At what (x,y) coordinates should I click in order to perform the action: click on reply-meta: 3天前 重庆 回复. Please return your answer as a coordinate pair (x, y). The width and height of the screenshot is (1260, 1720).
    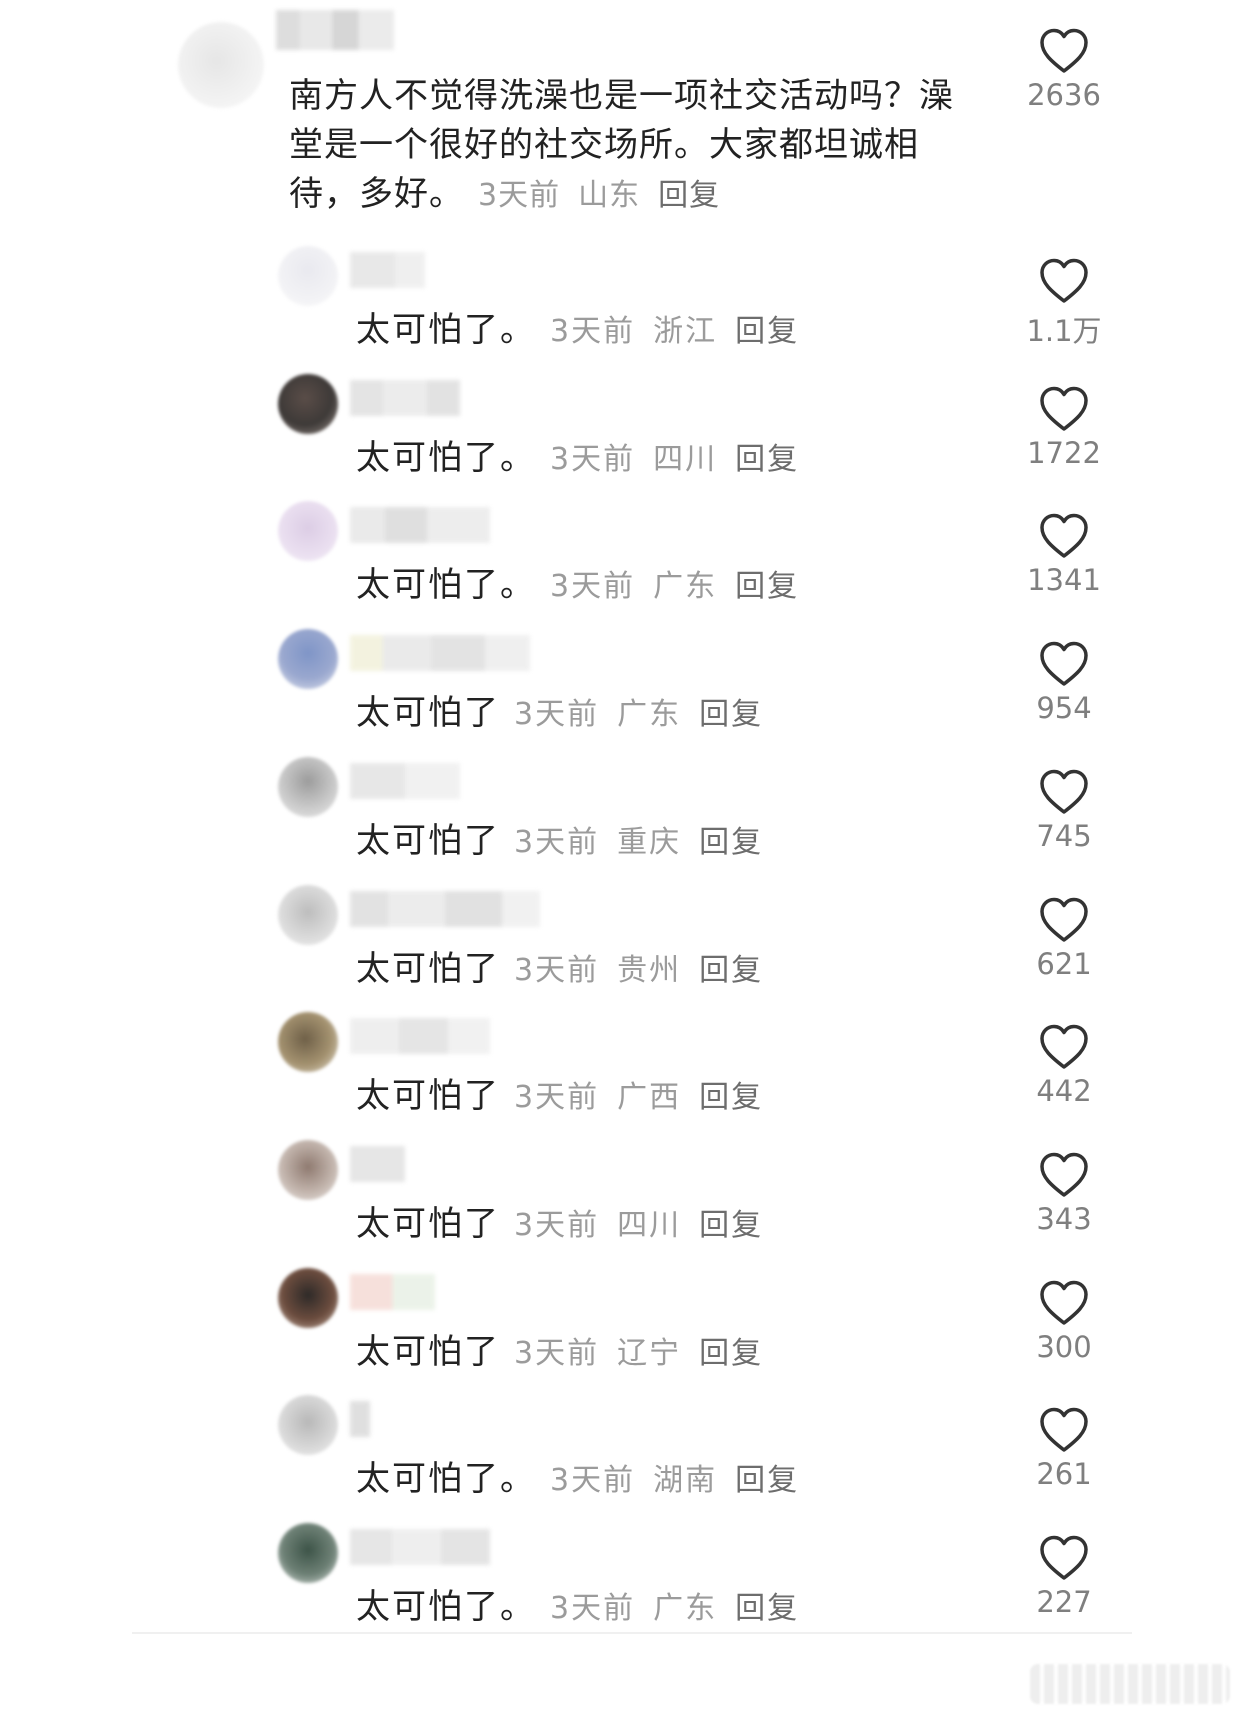
    Looking at the image, I should click on (638, 842).